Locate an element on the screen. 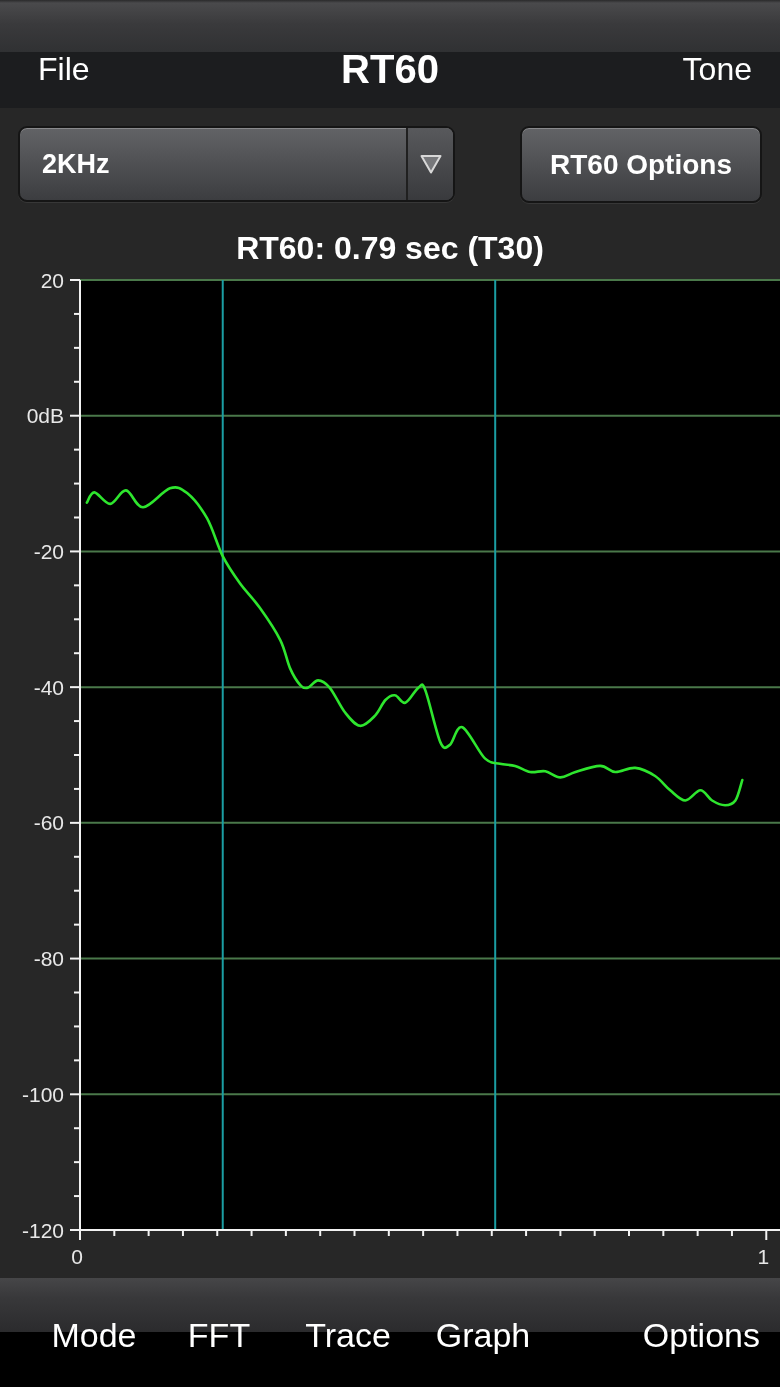  tone-button: Tone is located at coordinates (717, 69).